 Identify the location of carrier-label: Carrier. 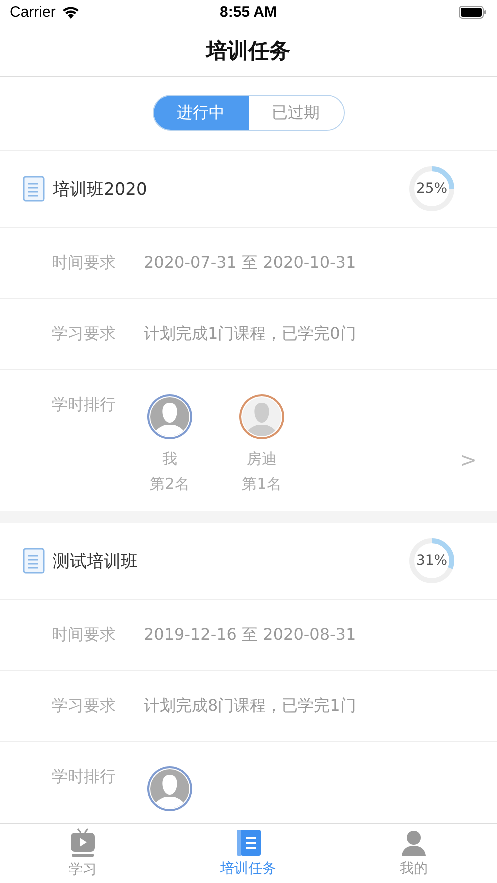
(33, 12).